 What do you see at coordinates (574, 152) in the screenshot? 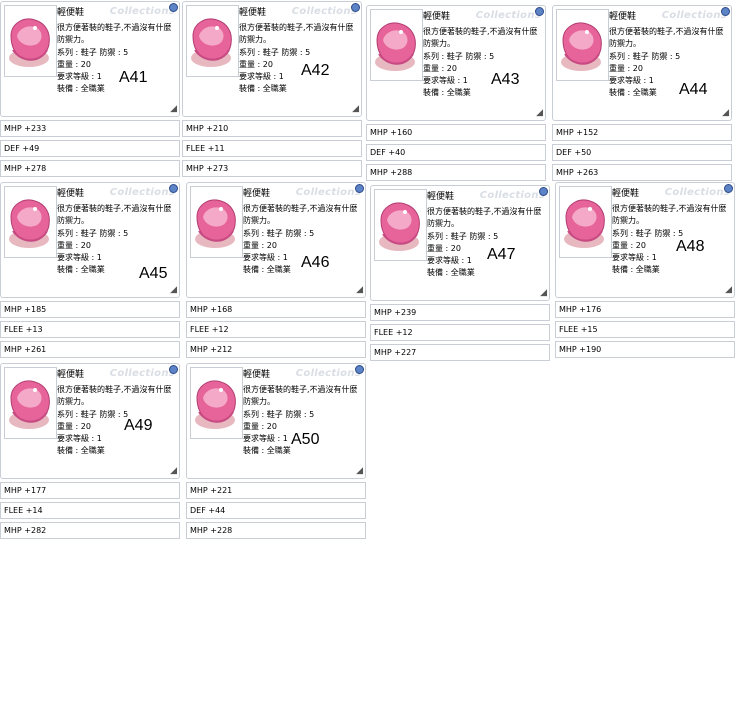
I see `random-option-text: DEF +50` at bounding box center [574, 152].